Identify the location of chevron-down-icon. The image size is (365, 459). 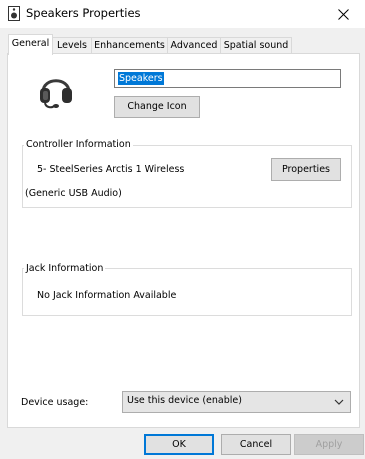
(339, 402).